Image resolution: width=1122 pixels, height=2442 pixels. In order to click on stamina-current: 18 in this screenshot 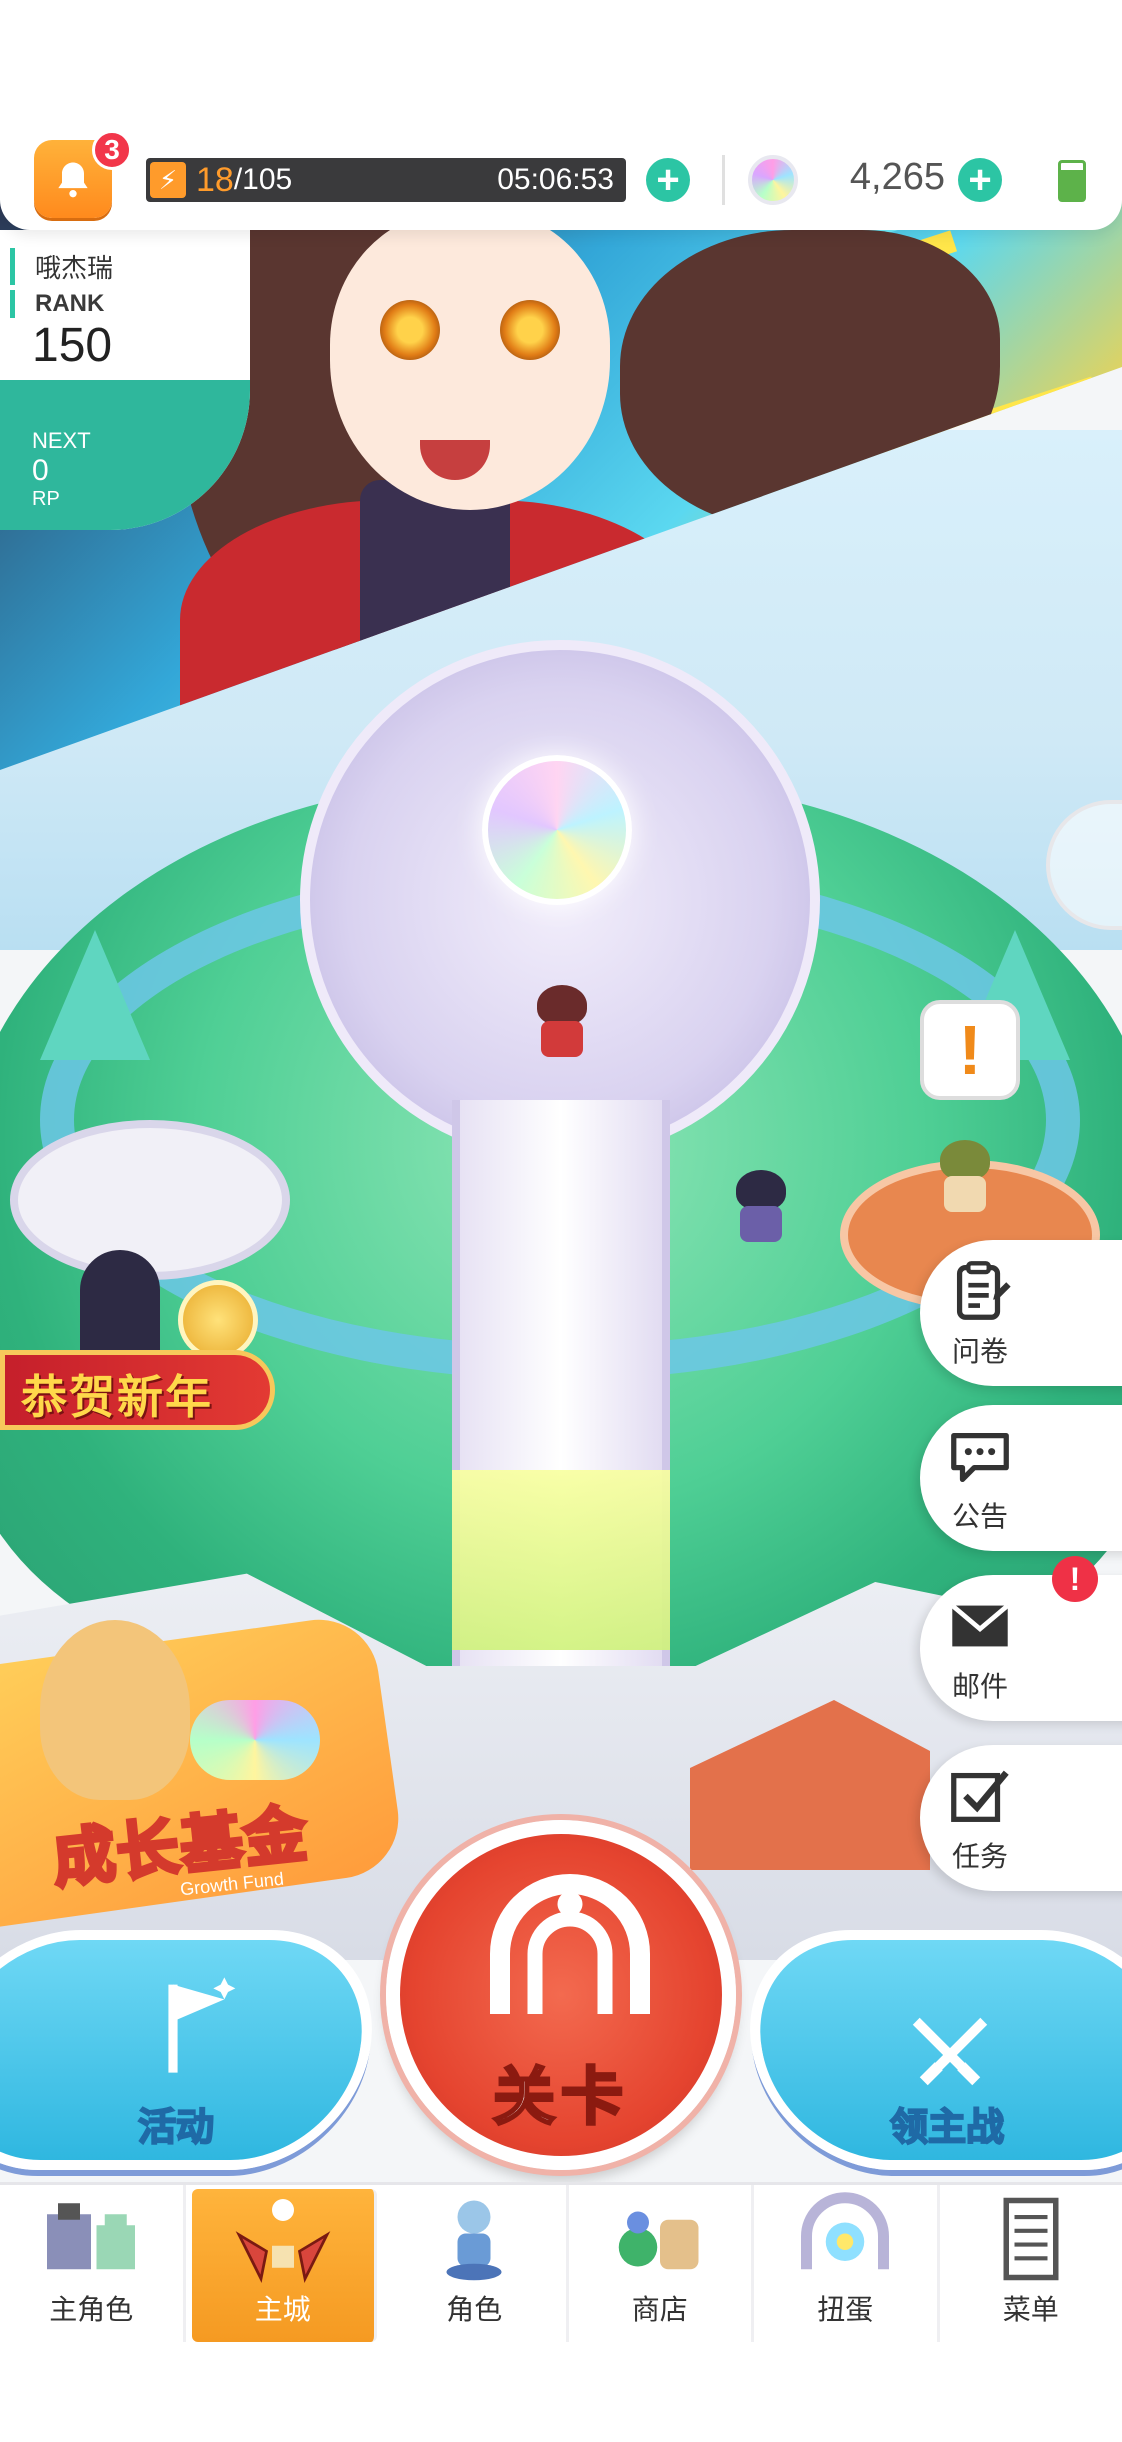, I will do `click(215, 179)`.